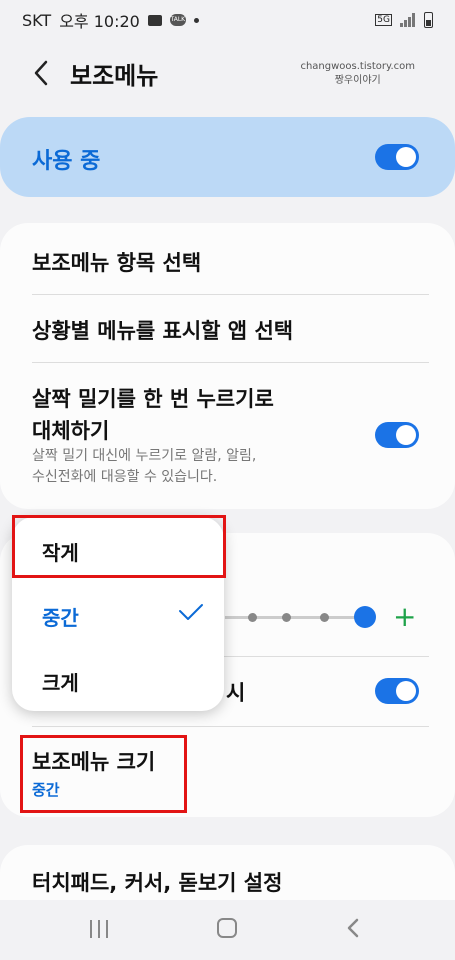 The height and width of the screenshot is (960, 455). Describe the element at coordinates (60, 681) in the screenshot. I see `size-option-large: 크게` at that location.